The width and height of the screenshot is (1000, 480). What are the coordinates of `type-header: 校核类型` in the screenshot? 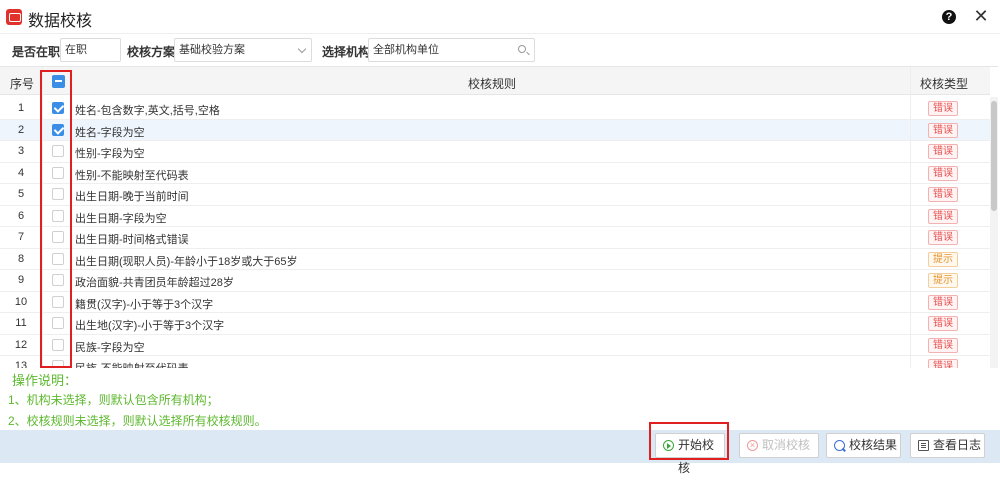 It's located at (944, 84).